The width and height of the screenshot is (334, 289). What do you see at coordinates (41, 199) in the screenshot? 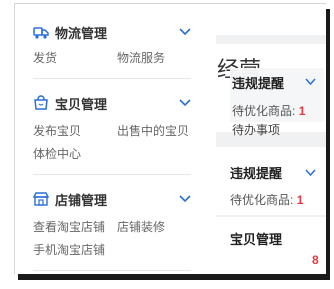
I see `store-icon` at bounding box center [41, 199].